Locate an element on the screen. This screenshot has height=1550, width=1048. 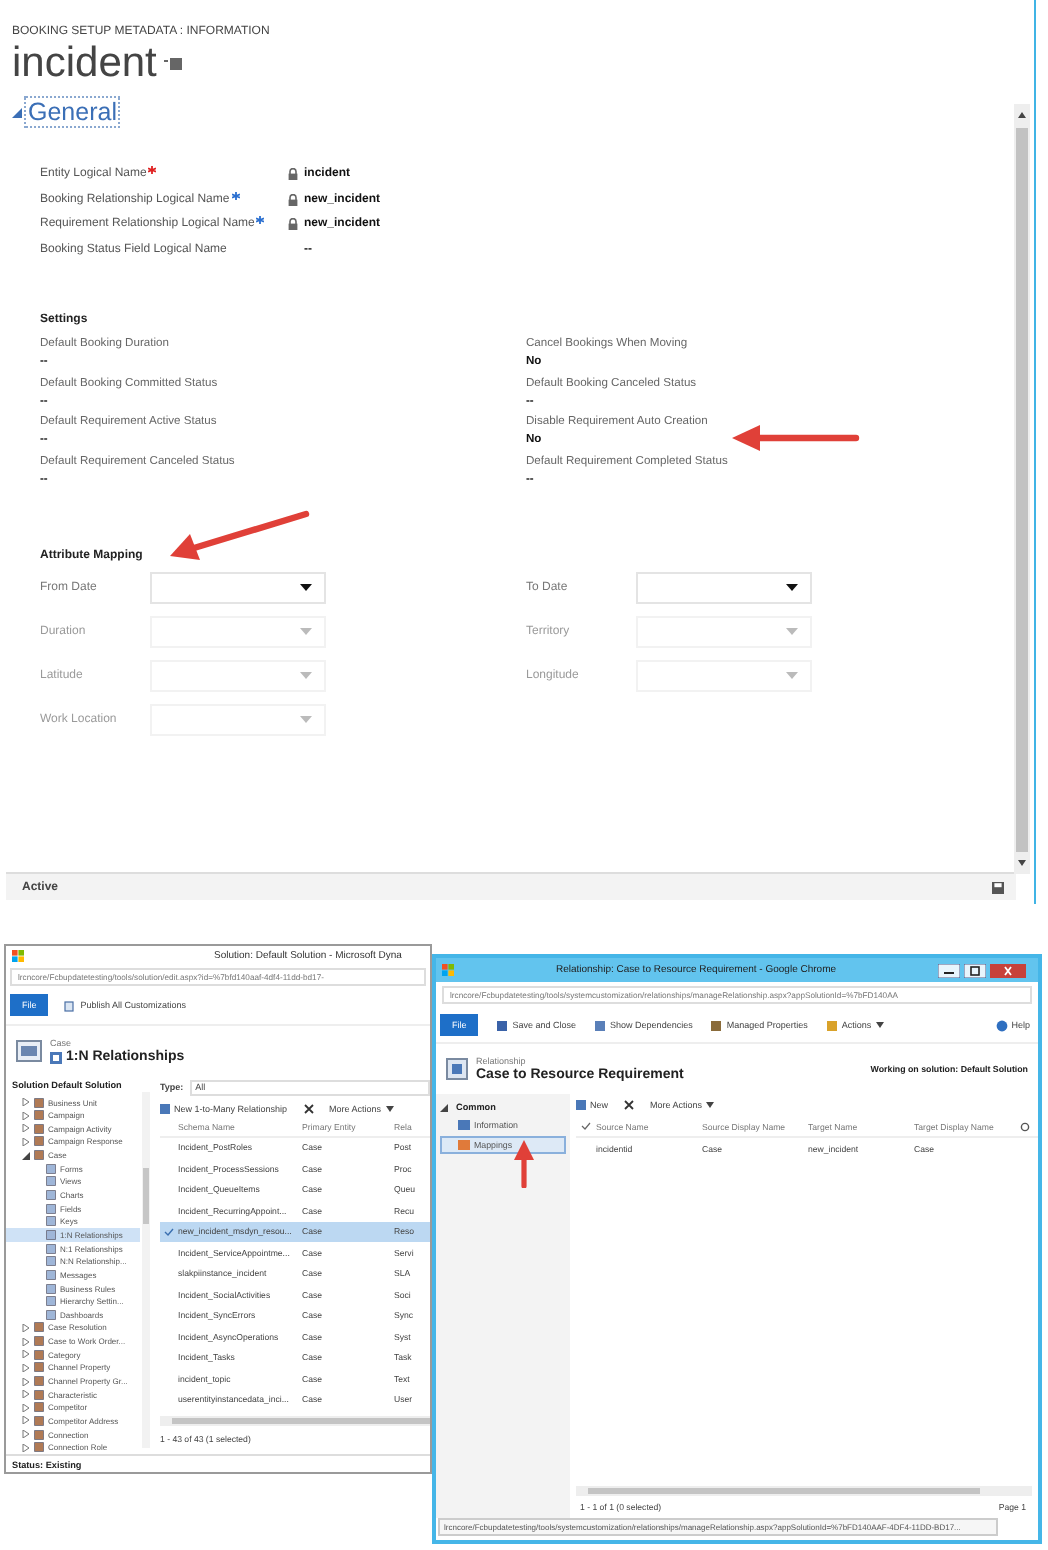
section-title: General is located at coordinates (72, 112).